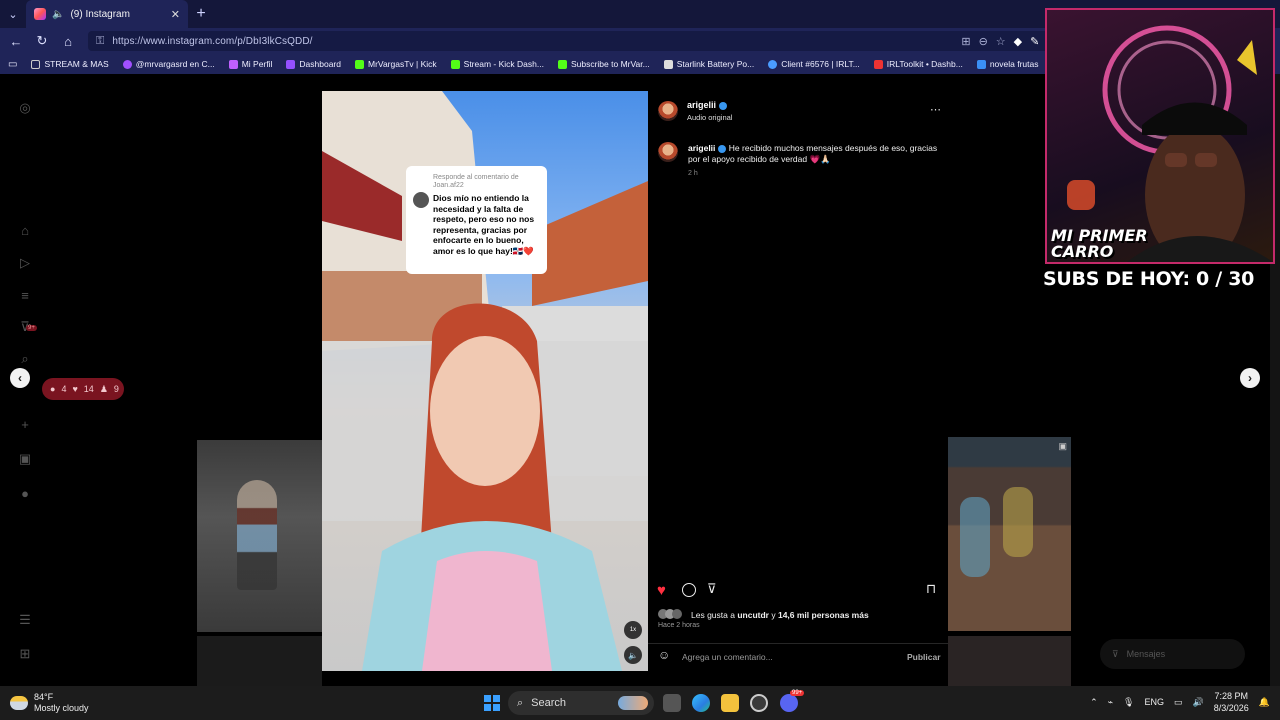 This screenshot has height=720, width=1280. I want to click on bookmarks-toggle-icon: ▭, so click(12, 64).